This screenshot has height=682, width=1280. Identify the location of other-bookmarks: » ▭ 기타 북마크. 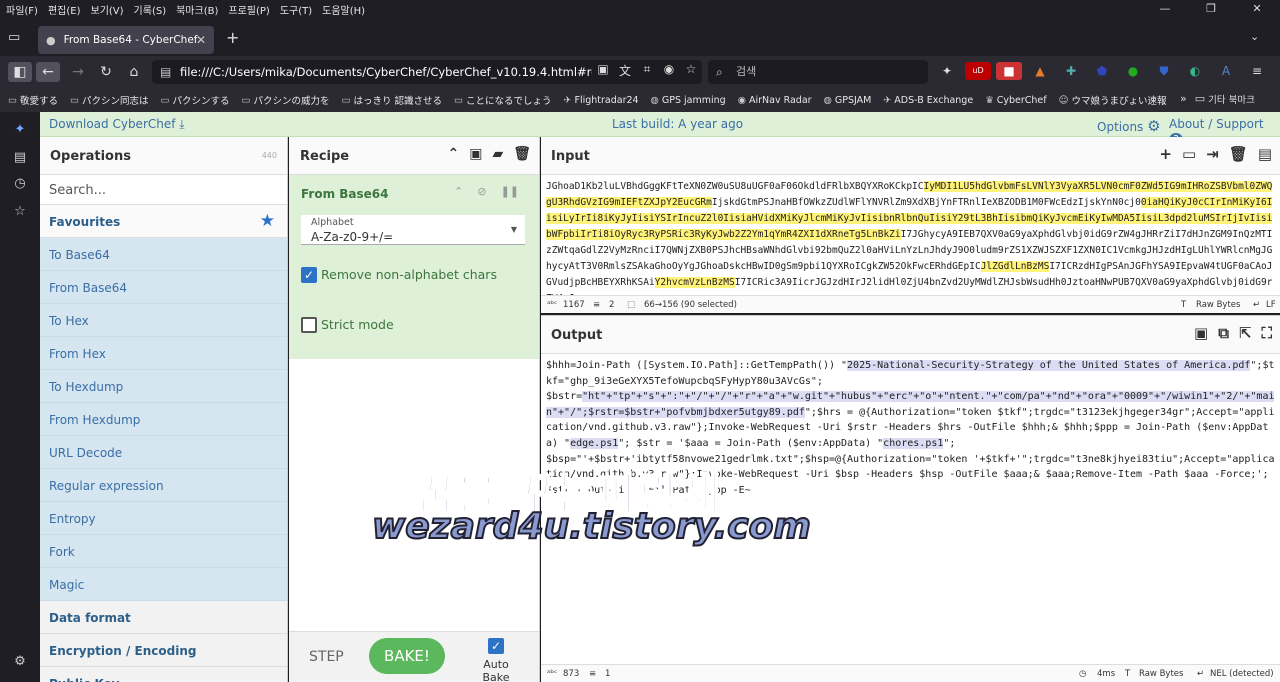
(1217, 99).